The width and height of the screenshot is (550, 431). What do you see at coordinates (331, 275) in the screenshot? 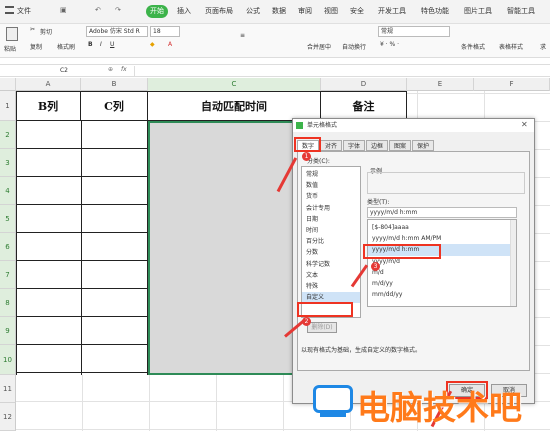
I see `list-item: 文本` at bounding box center [331, 275].